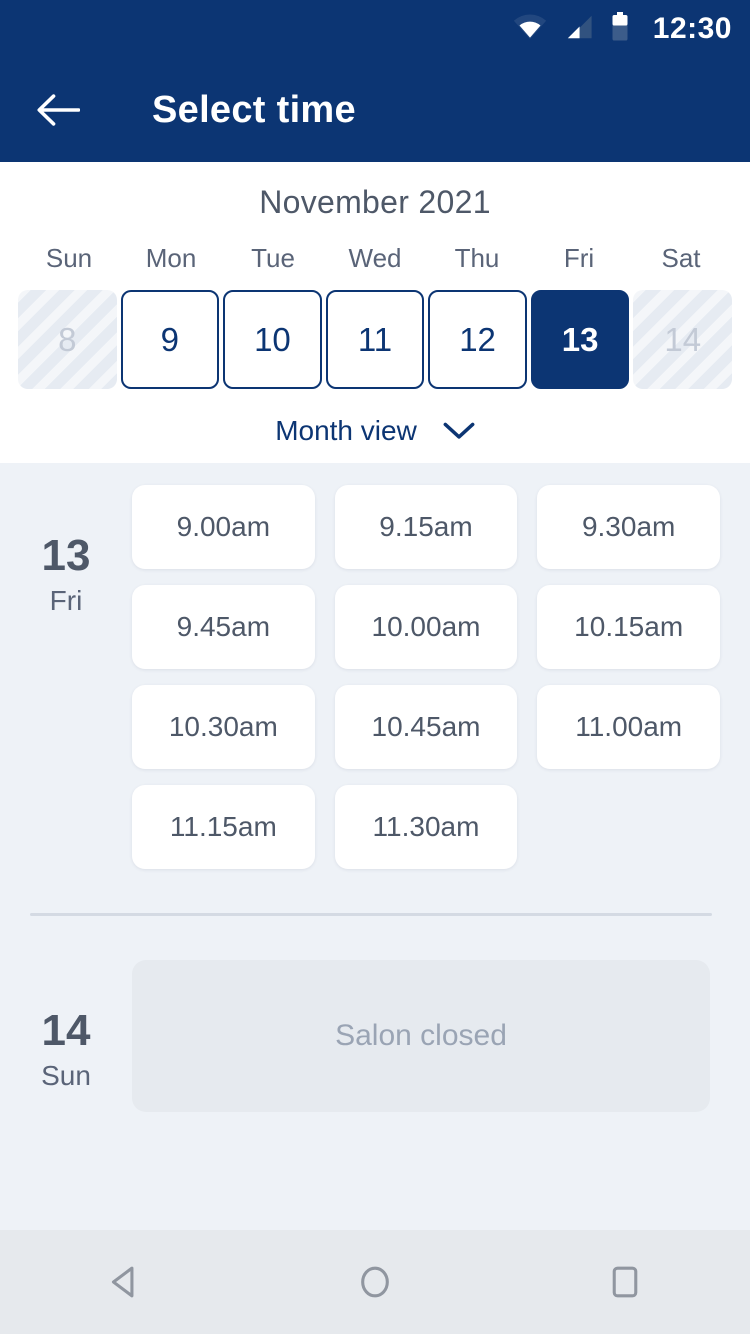 Image resolution: width=750 pixels, height=1334 pixels. What do you see at coordinates (122, 1282) in the screenshot?
I see `android-back-icon` at bounding box center [122, 1282].